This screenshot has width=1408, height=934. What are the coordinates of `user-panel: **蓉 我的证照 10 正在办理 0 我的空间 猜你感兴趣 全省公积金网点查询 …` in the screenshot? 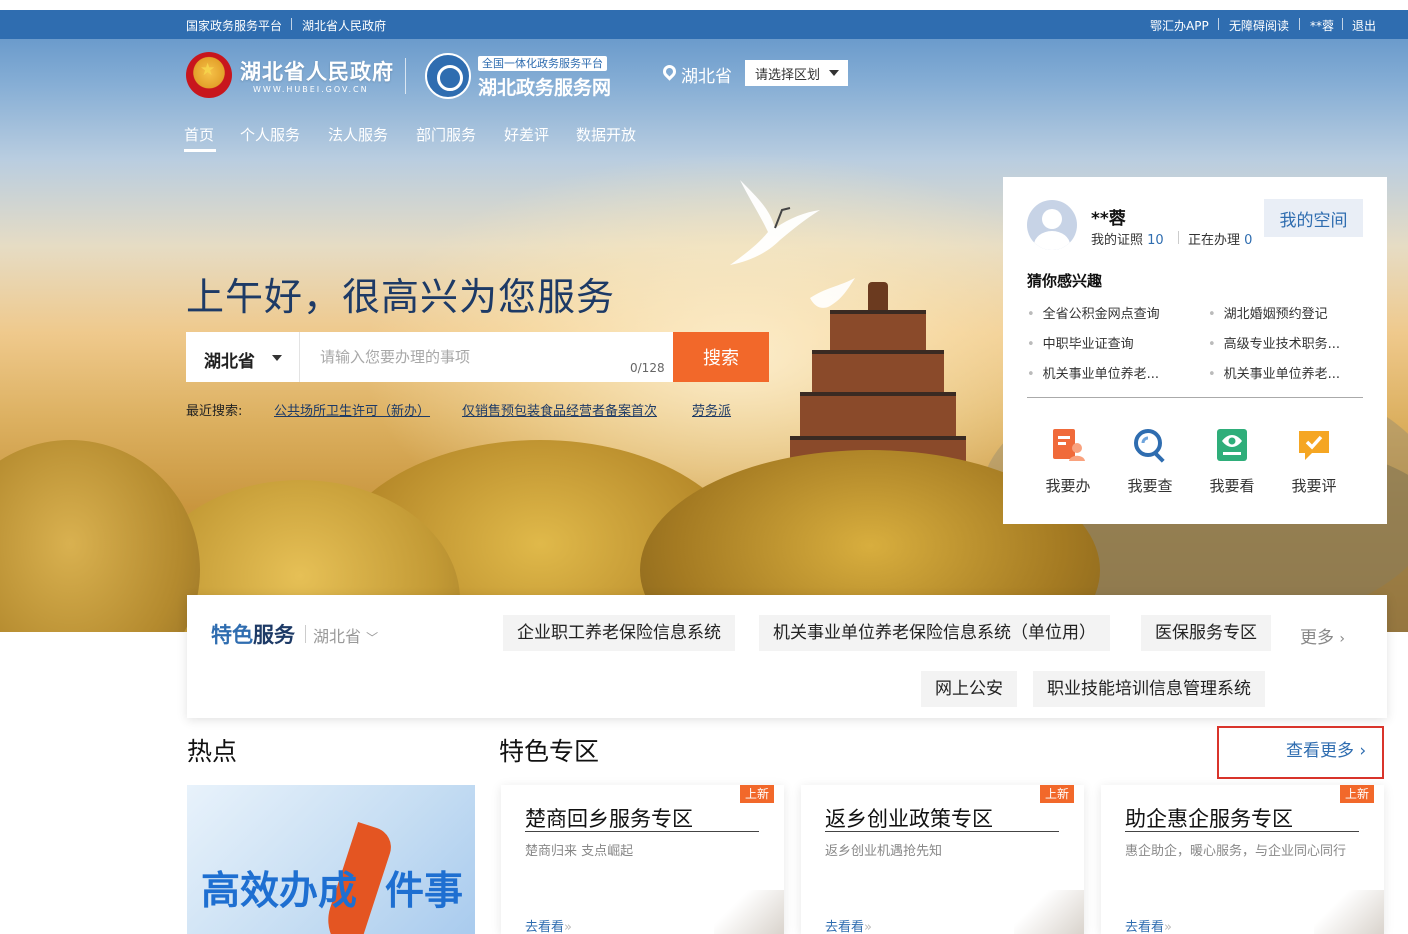 It's located at (1195, 350).